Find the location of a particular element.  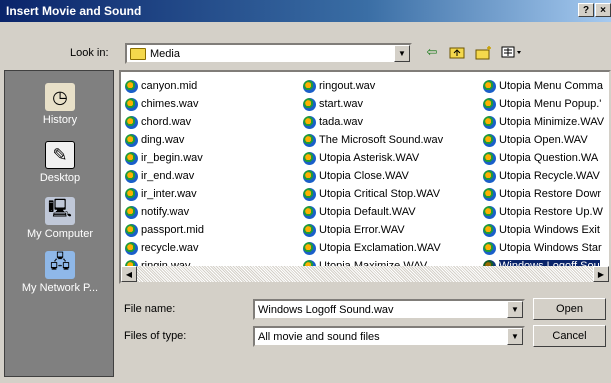

file-item: ir_end.wav is located at coordinates (165, 176).